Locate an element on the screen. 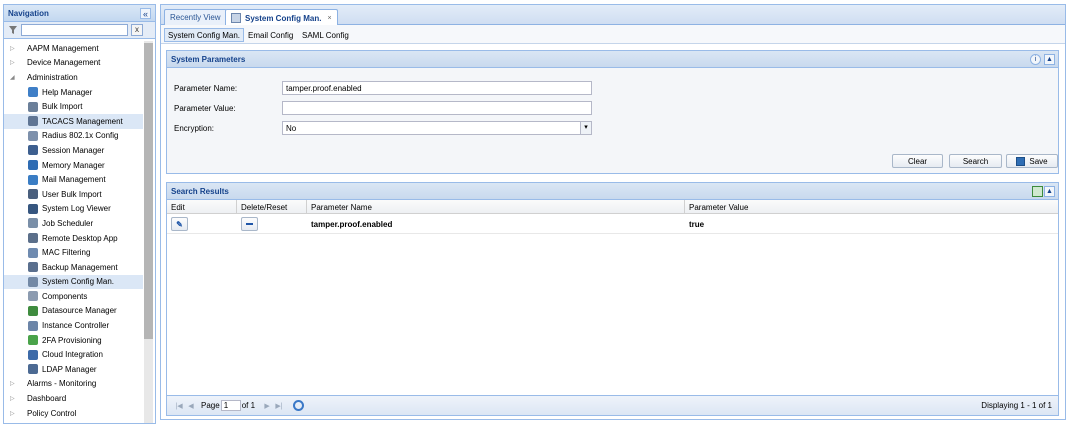  nav-item-label: LDAP Manager is located at coordinates (69, 369).